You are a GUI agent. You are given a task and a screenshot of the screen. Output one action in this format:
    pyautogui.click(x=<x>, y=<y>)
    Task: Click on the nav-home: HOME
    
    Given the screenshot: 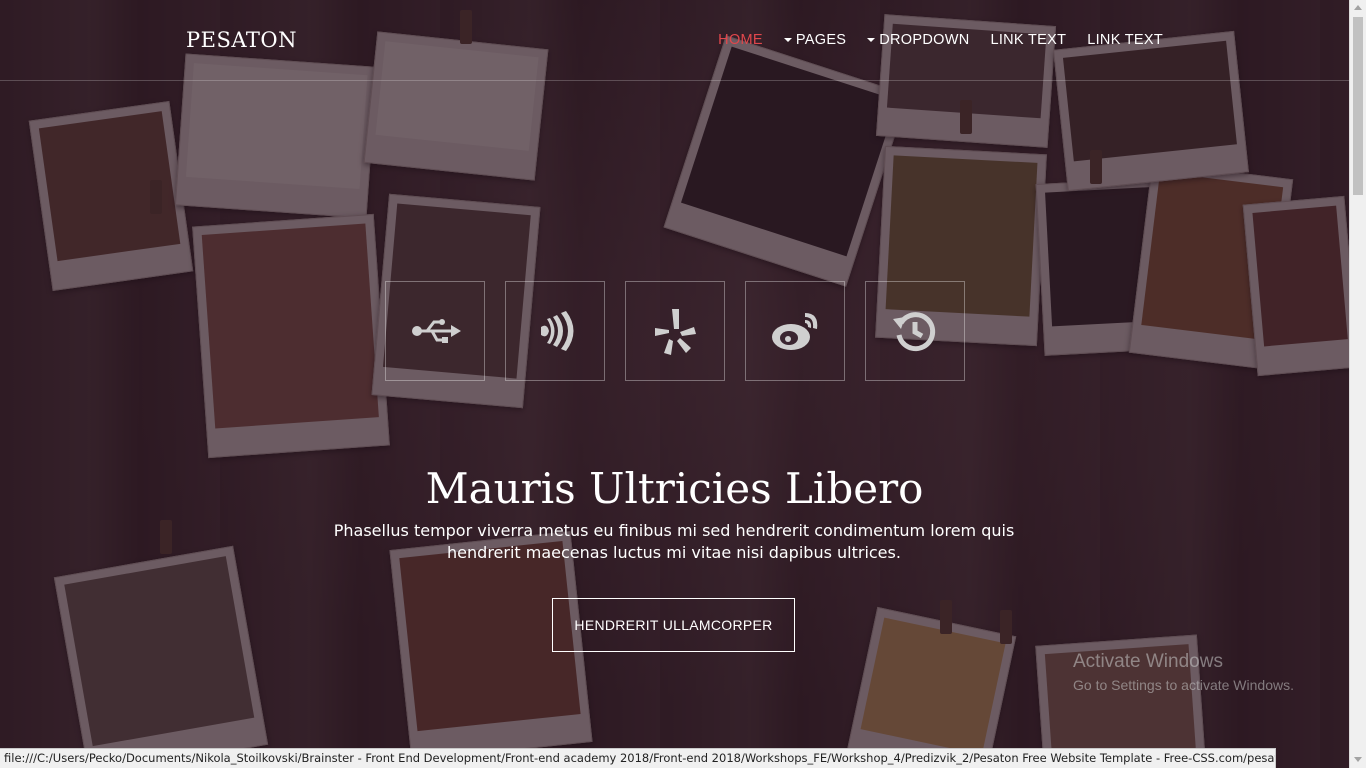 What is the action you would take?
    pyautogui.click(x=740, y=40)
    